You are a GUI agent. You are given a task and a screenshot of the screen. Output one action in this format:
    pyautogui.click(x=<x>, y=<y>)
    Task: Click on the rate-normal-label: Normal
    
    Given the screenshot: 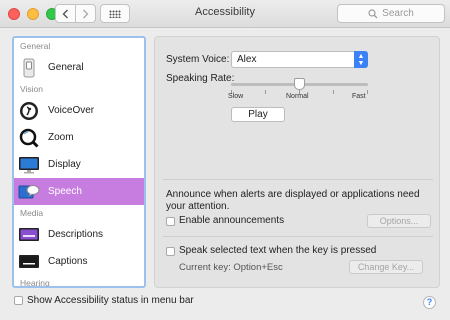 What is the action you would take?
    pyautogui.click(x=297, y=96)
    